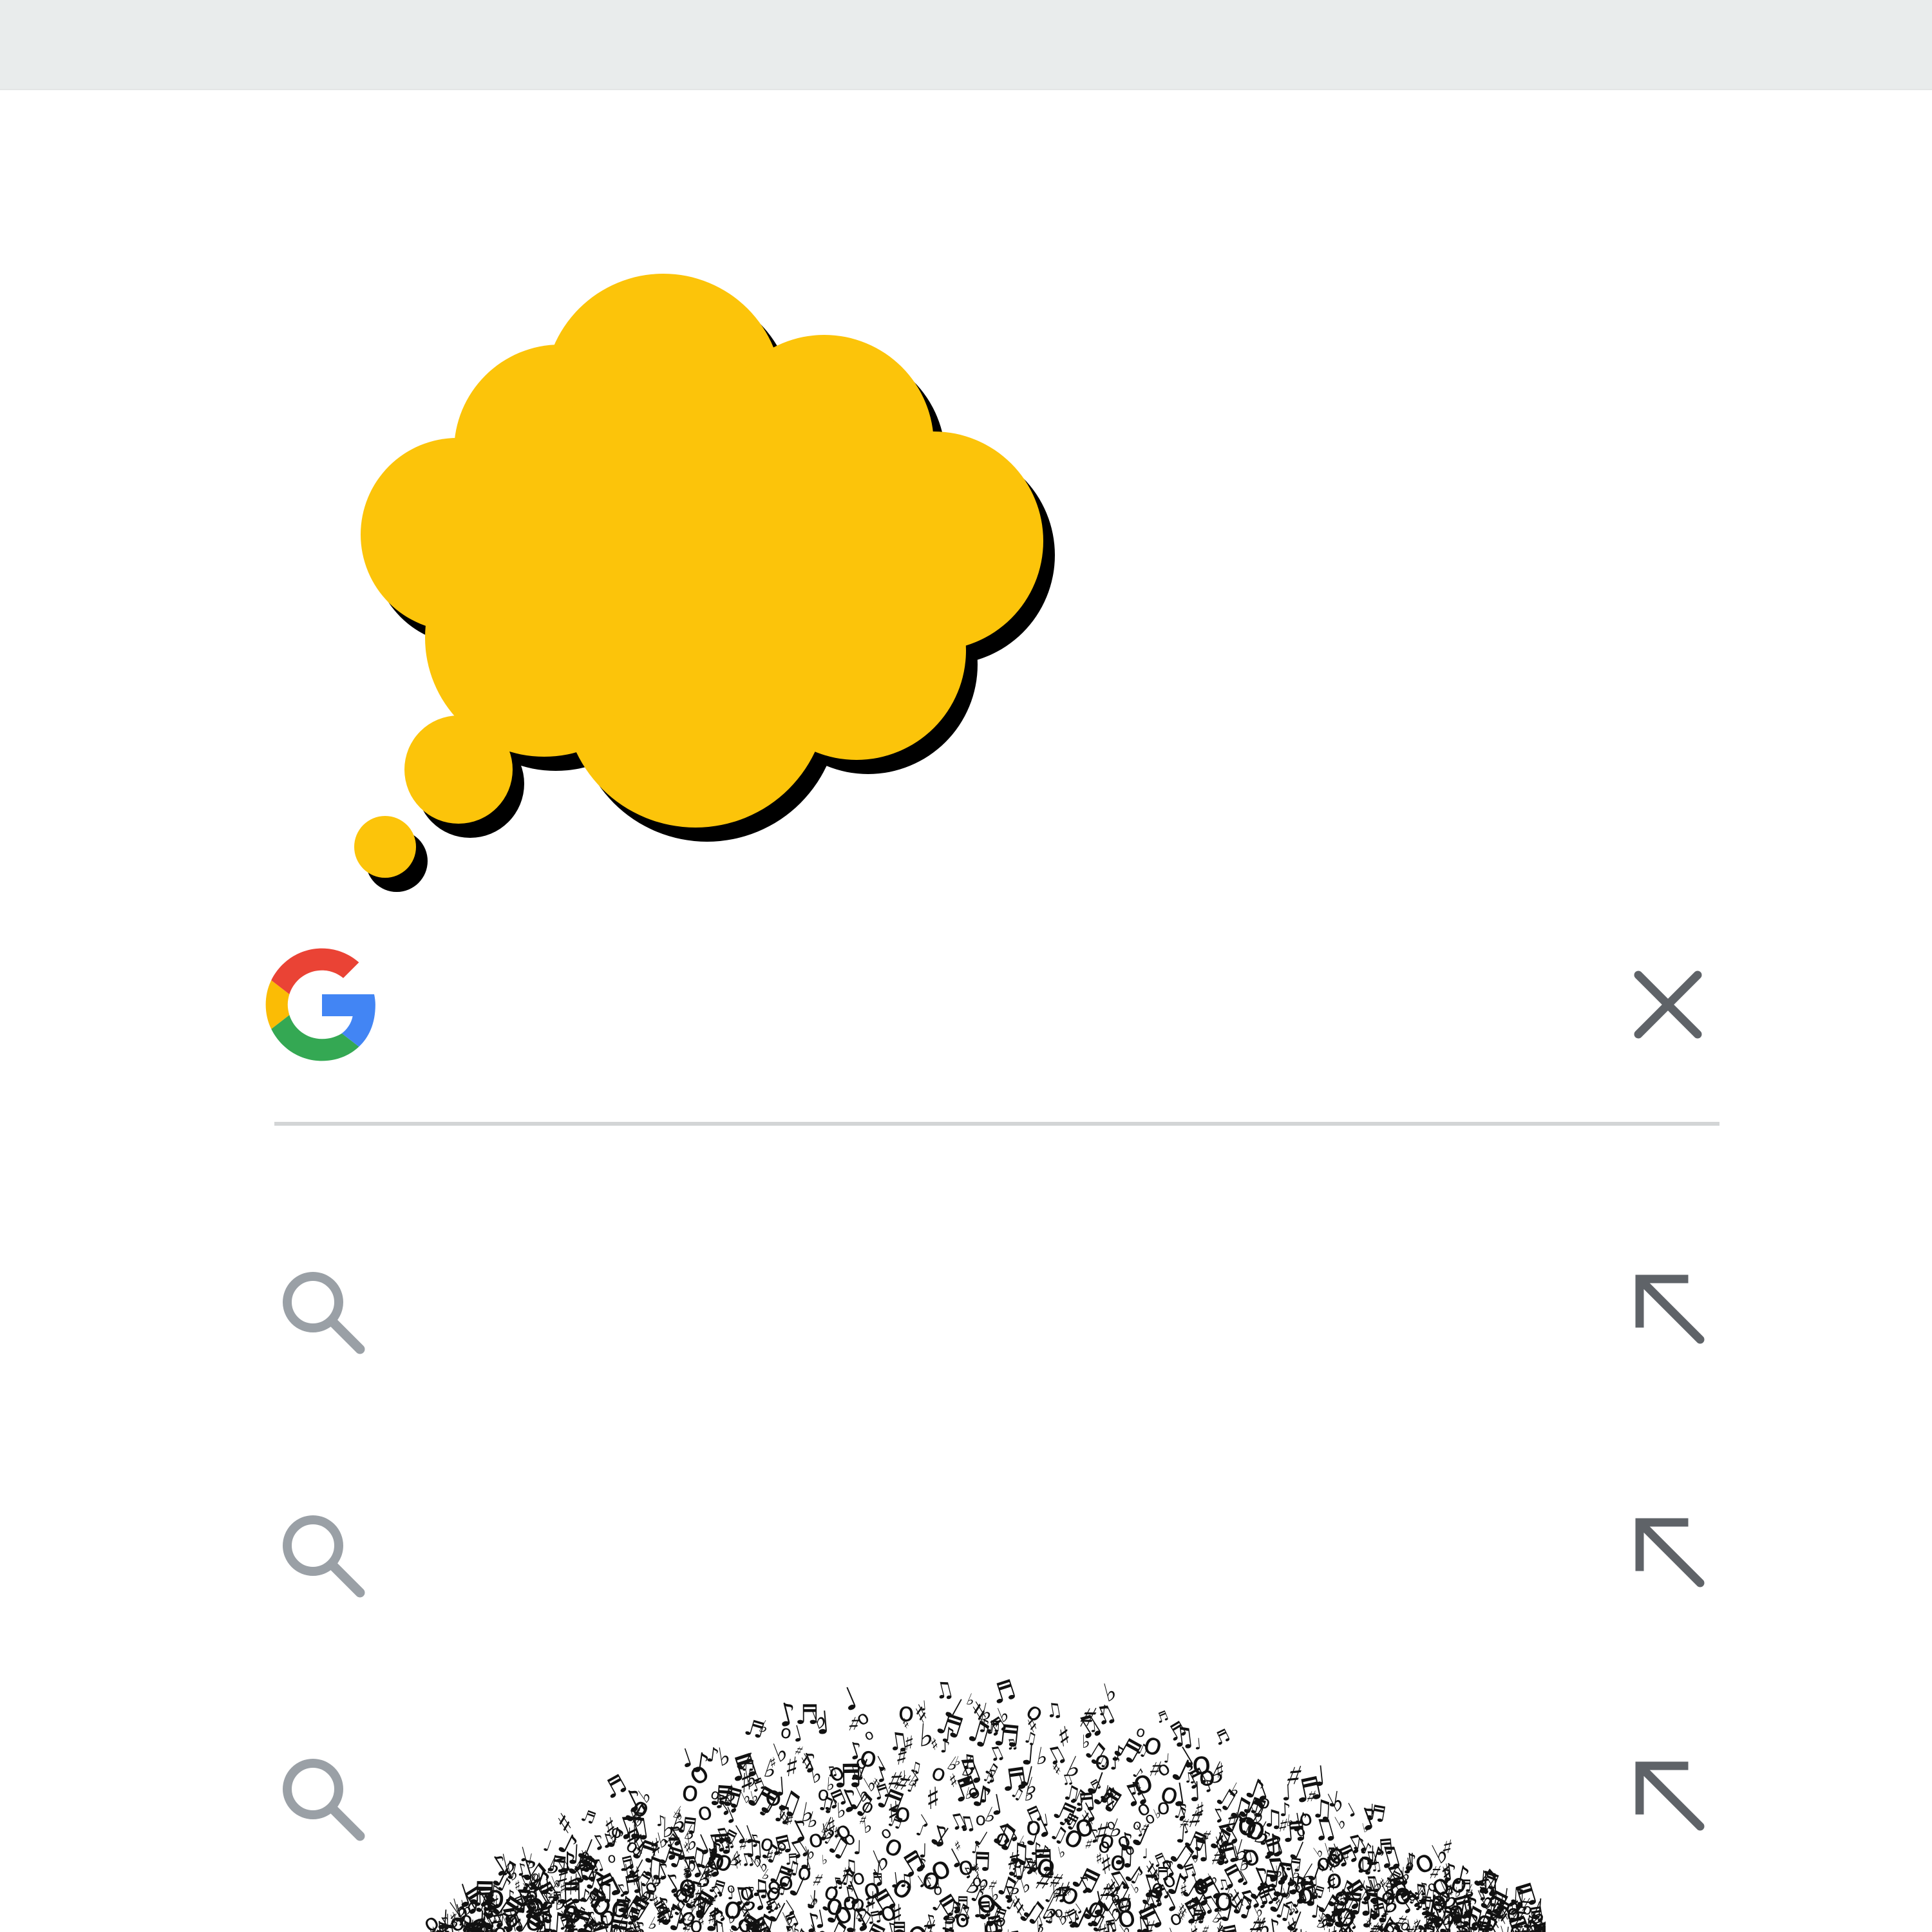 This screenshot has height=1932, width=1932. What do you see at coordinates (997, 1124) in the screenshot?
I see `search-divider` at bounding box center [997, 1124].